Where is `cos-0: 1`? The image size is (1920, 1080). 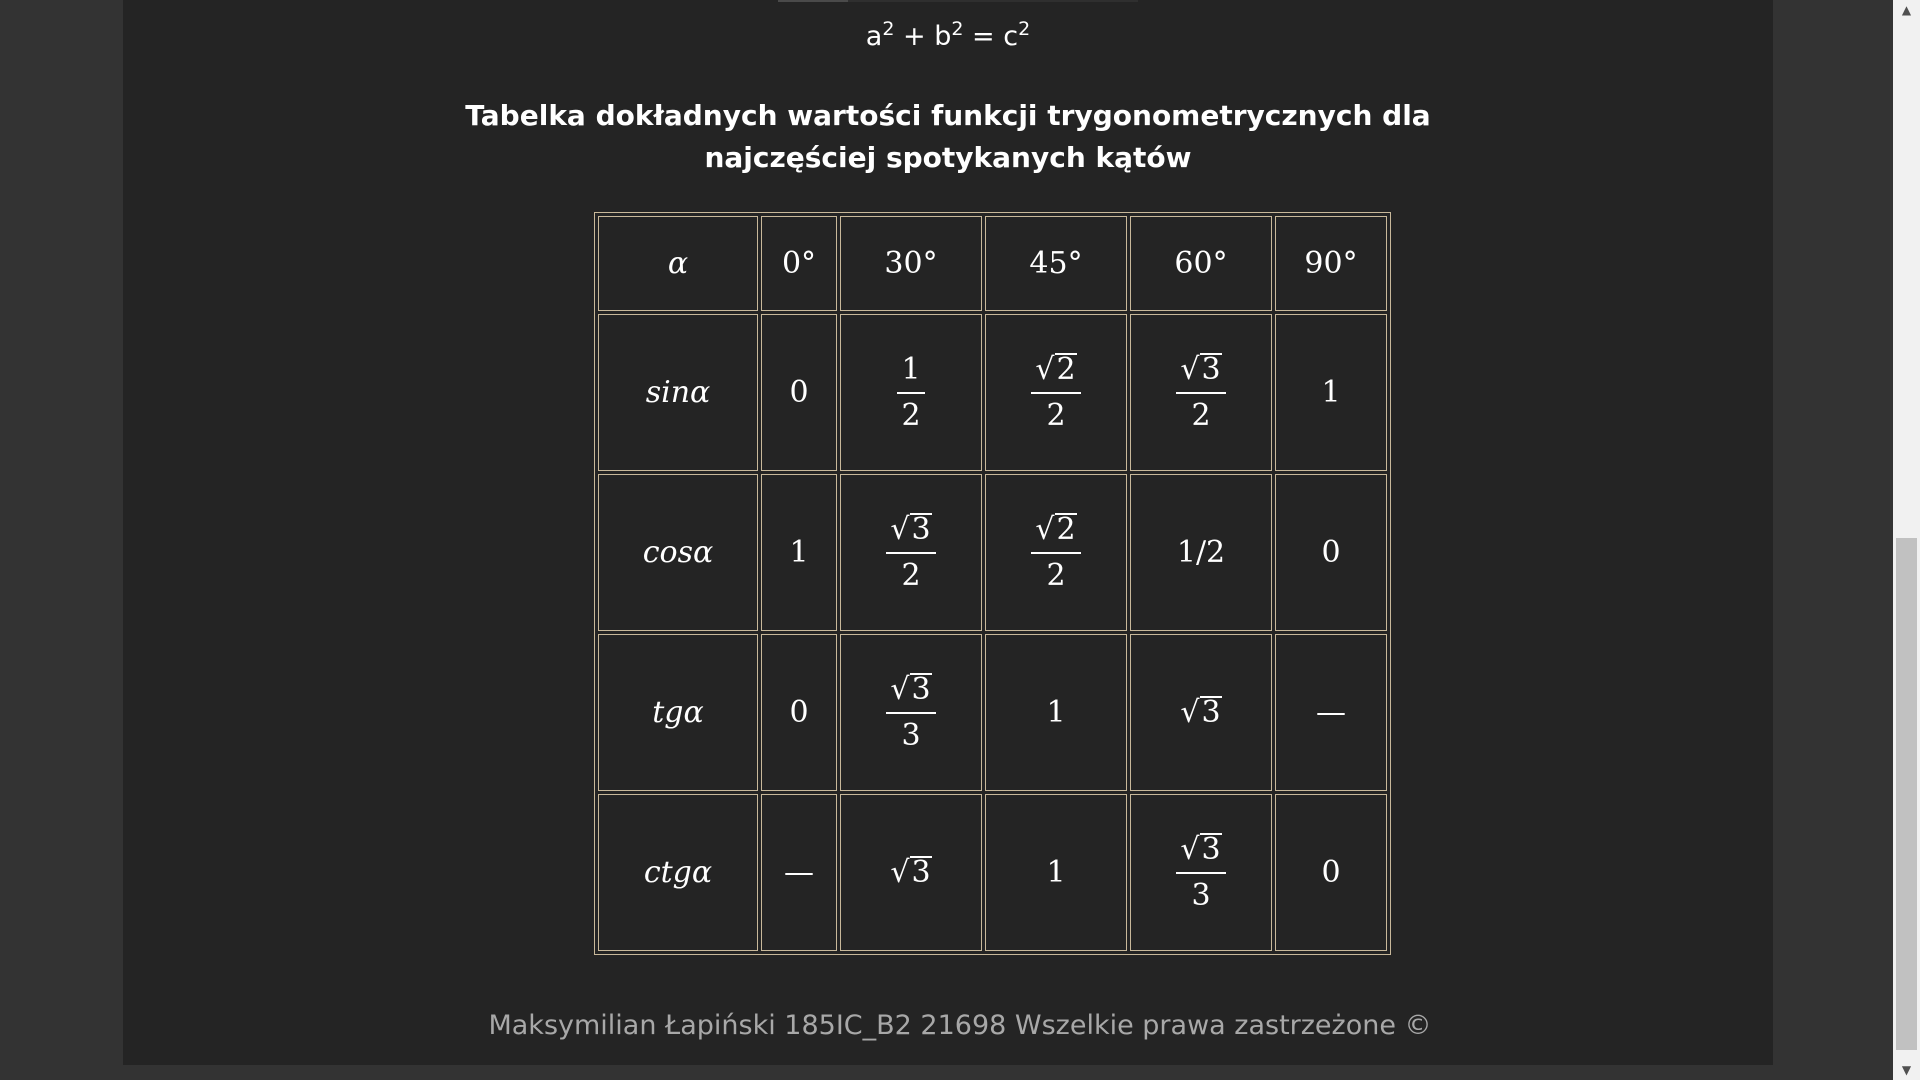
cos-0: 1 is located at coordinates (799, 552).